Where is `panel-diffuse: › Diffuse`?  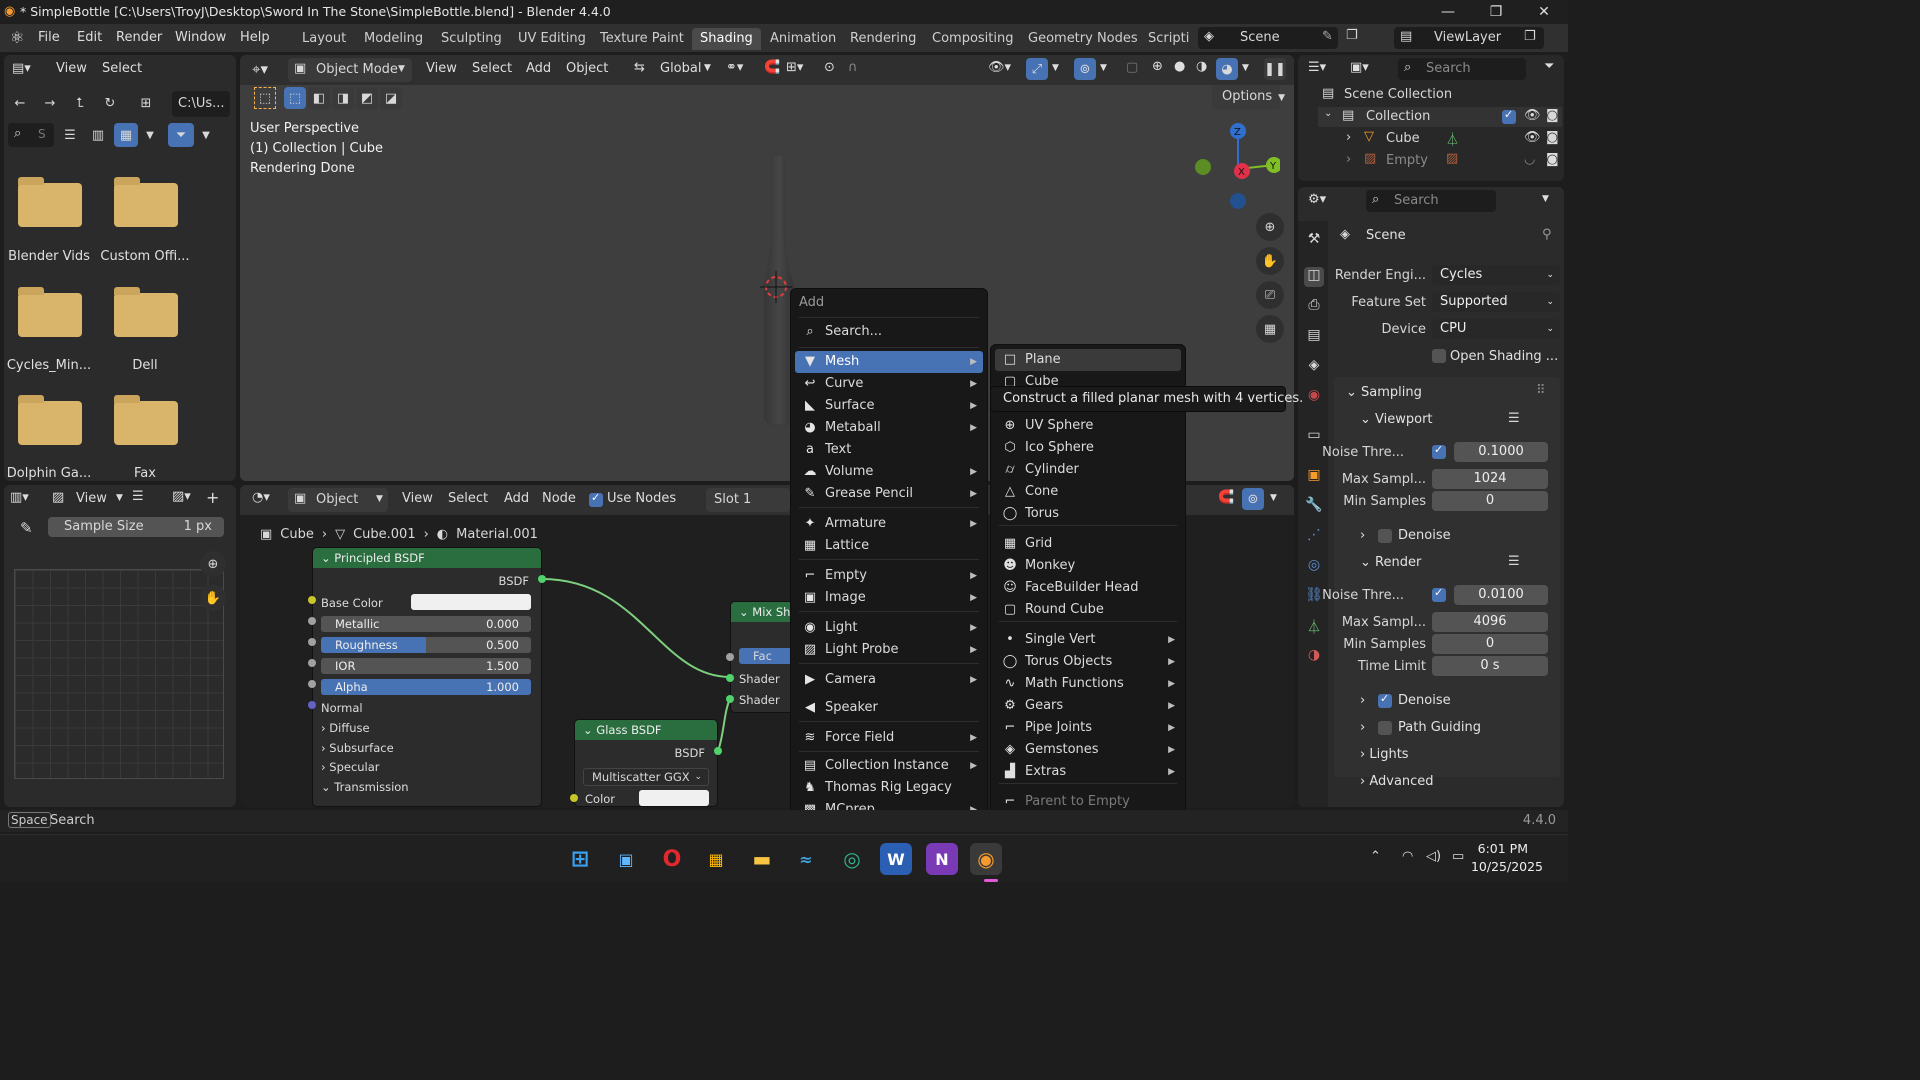 panel-diffuse: › Diffuse is located at coordinates (345, 728).